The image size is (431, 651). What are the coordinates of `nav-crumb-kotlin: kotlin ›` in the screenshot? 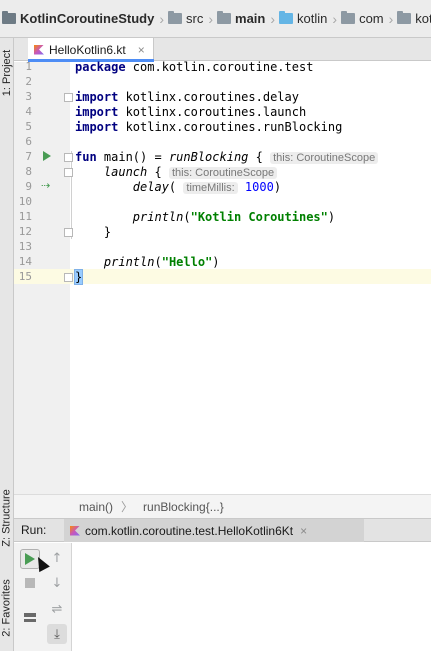 It's located at (310, 18).